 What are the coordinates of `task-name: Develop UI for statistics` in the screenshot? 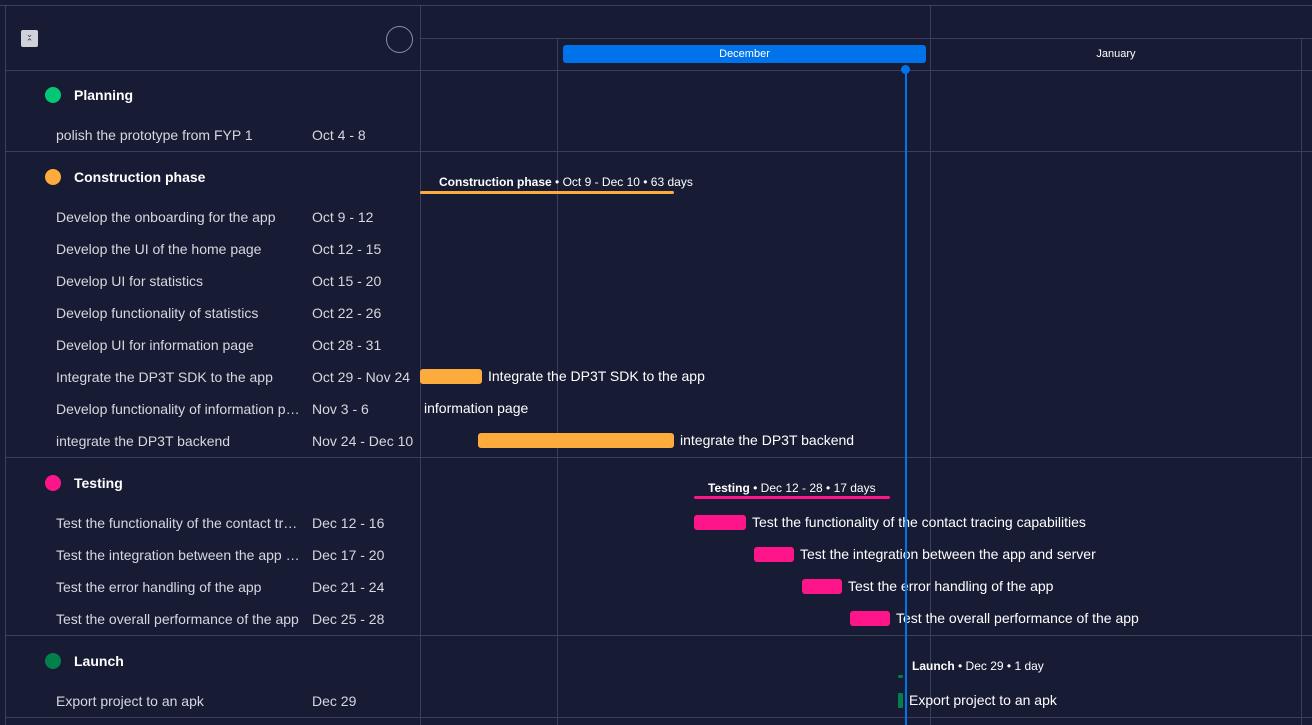 It's located at (180, 281).